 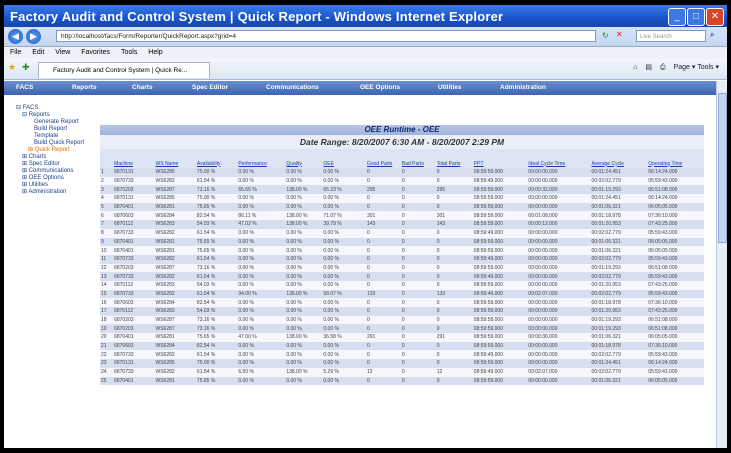 I want to click on column-header: Availability, so click(x=216, y=163).